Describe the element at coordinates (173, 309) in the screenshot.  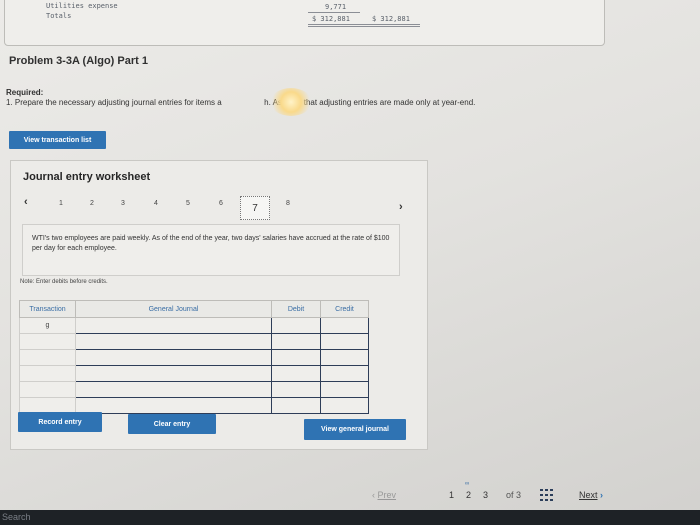
I see `col-general-journal: General Journal` at that location.